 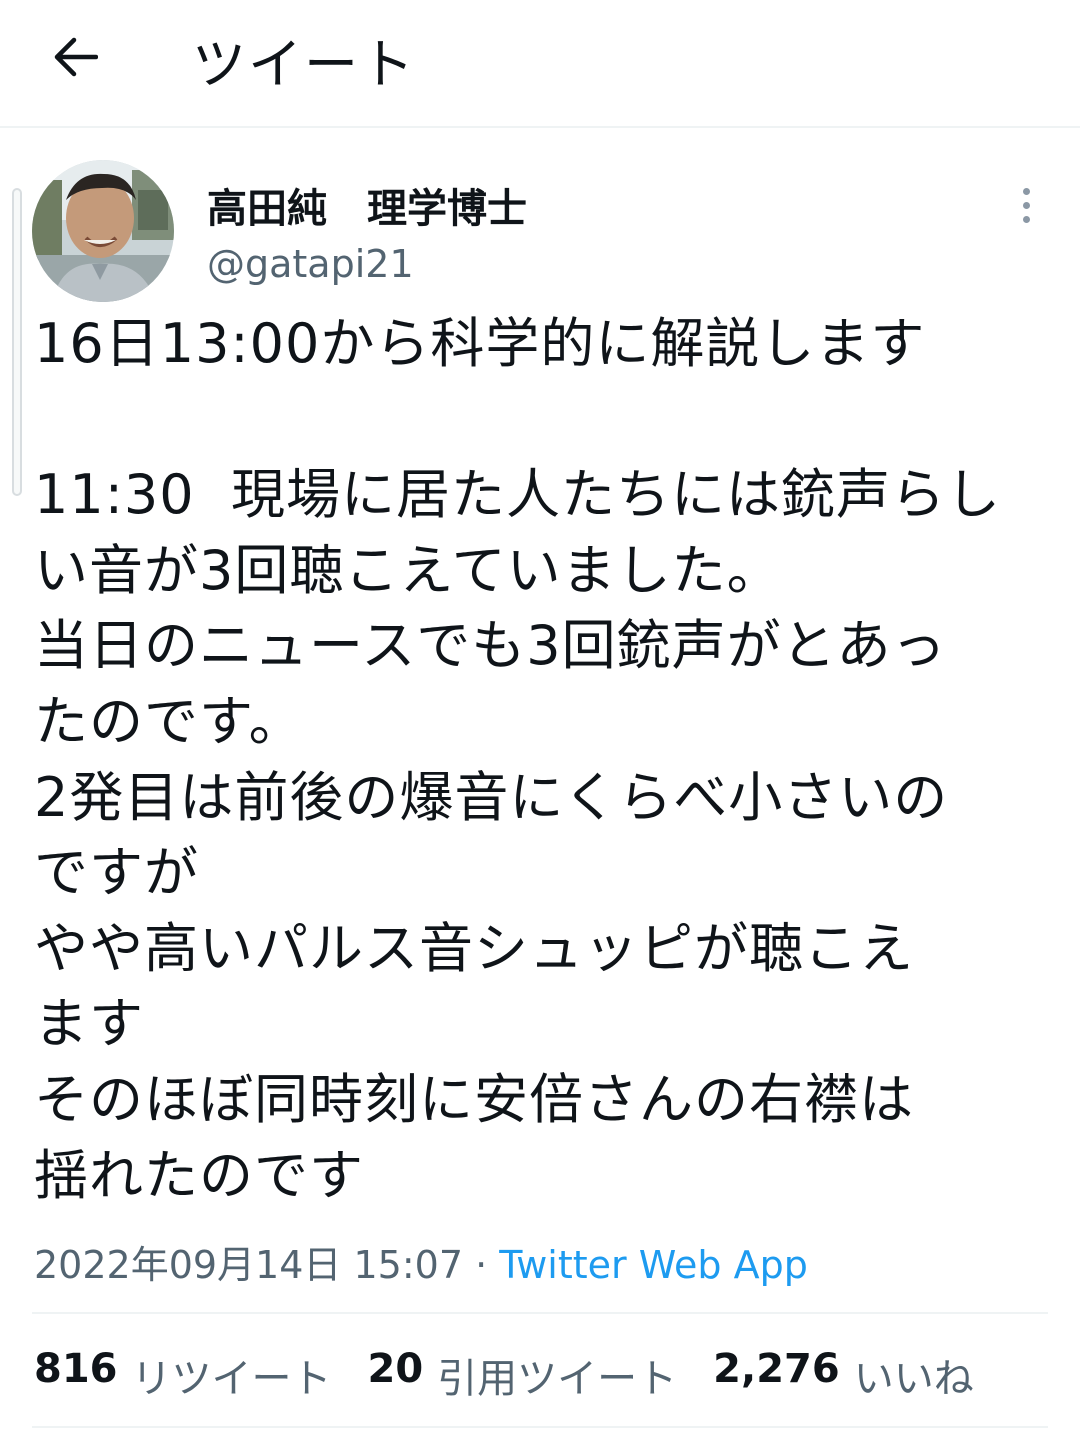 I want to click on tweet-source-link: Twitter Web App, so click(x=653, y=1265).